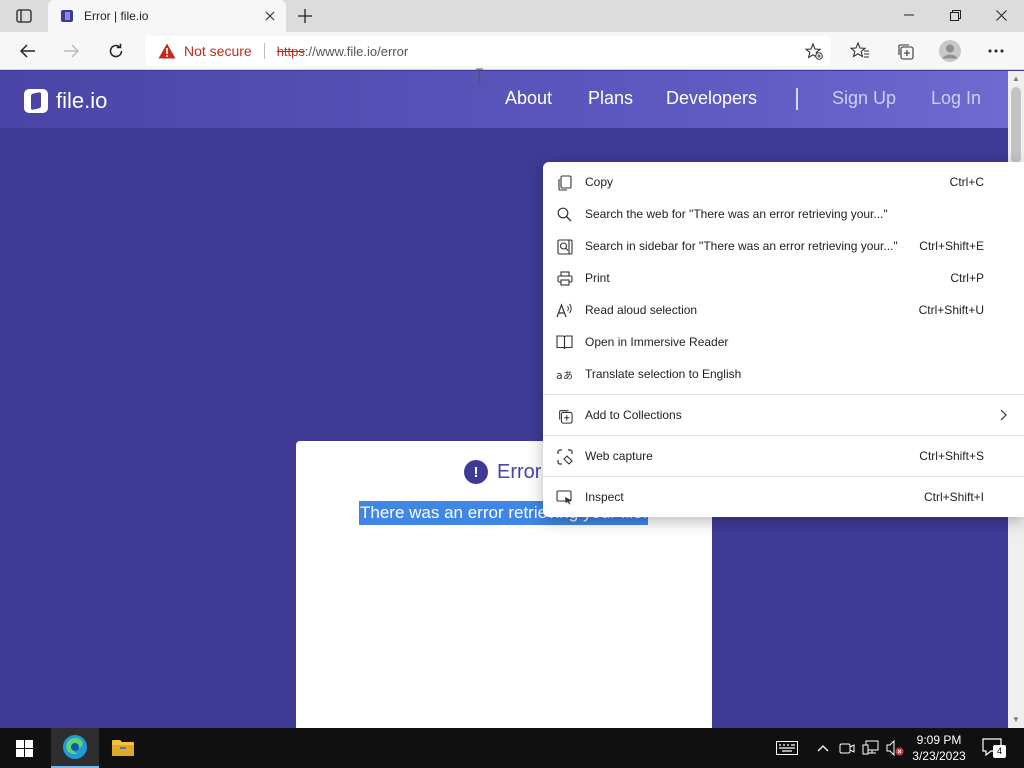 This screenshot has height=768, width=1024. Describe the element at coordinates (610, 98) in the screenshot. I see `nav-plans: Plans` at that location.